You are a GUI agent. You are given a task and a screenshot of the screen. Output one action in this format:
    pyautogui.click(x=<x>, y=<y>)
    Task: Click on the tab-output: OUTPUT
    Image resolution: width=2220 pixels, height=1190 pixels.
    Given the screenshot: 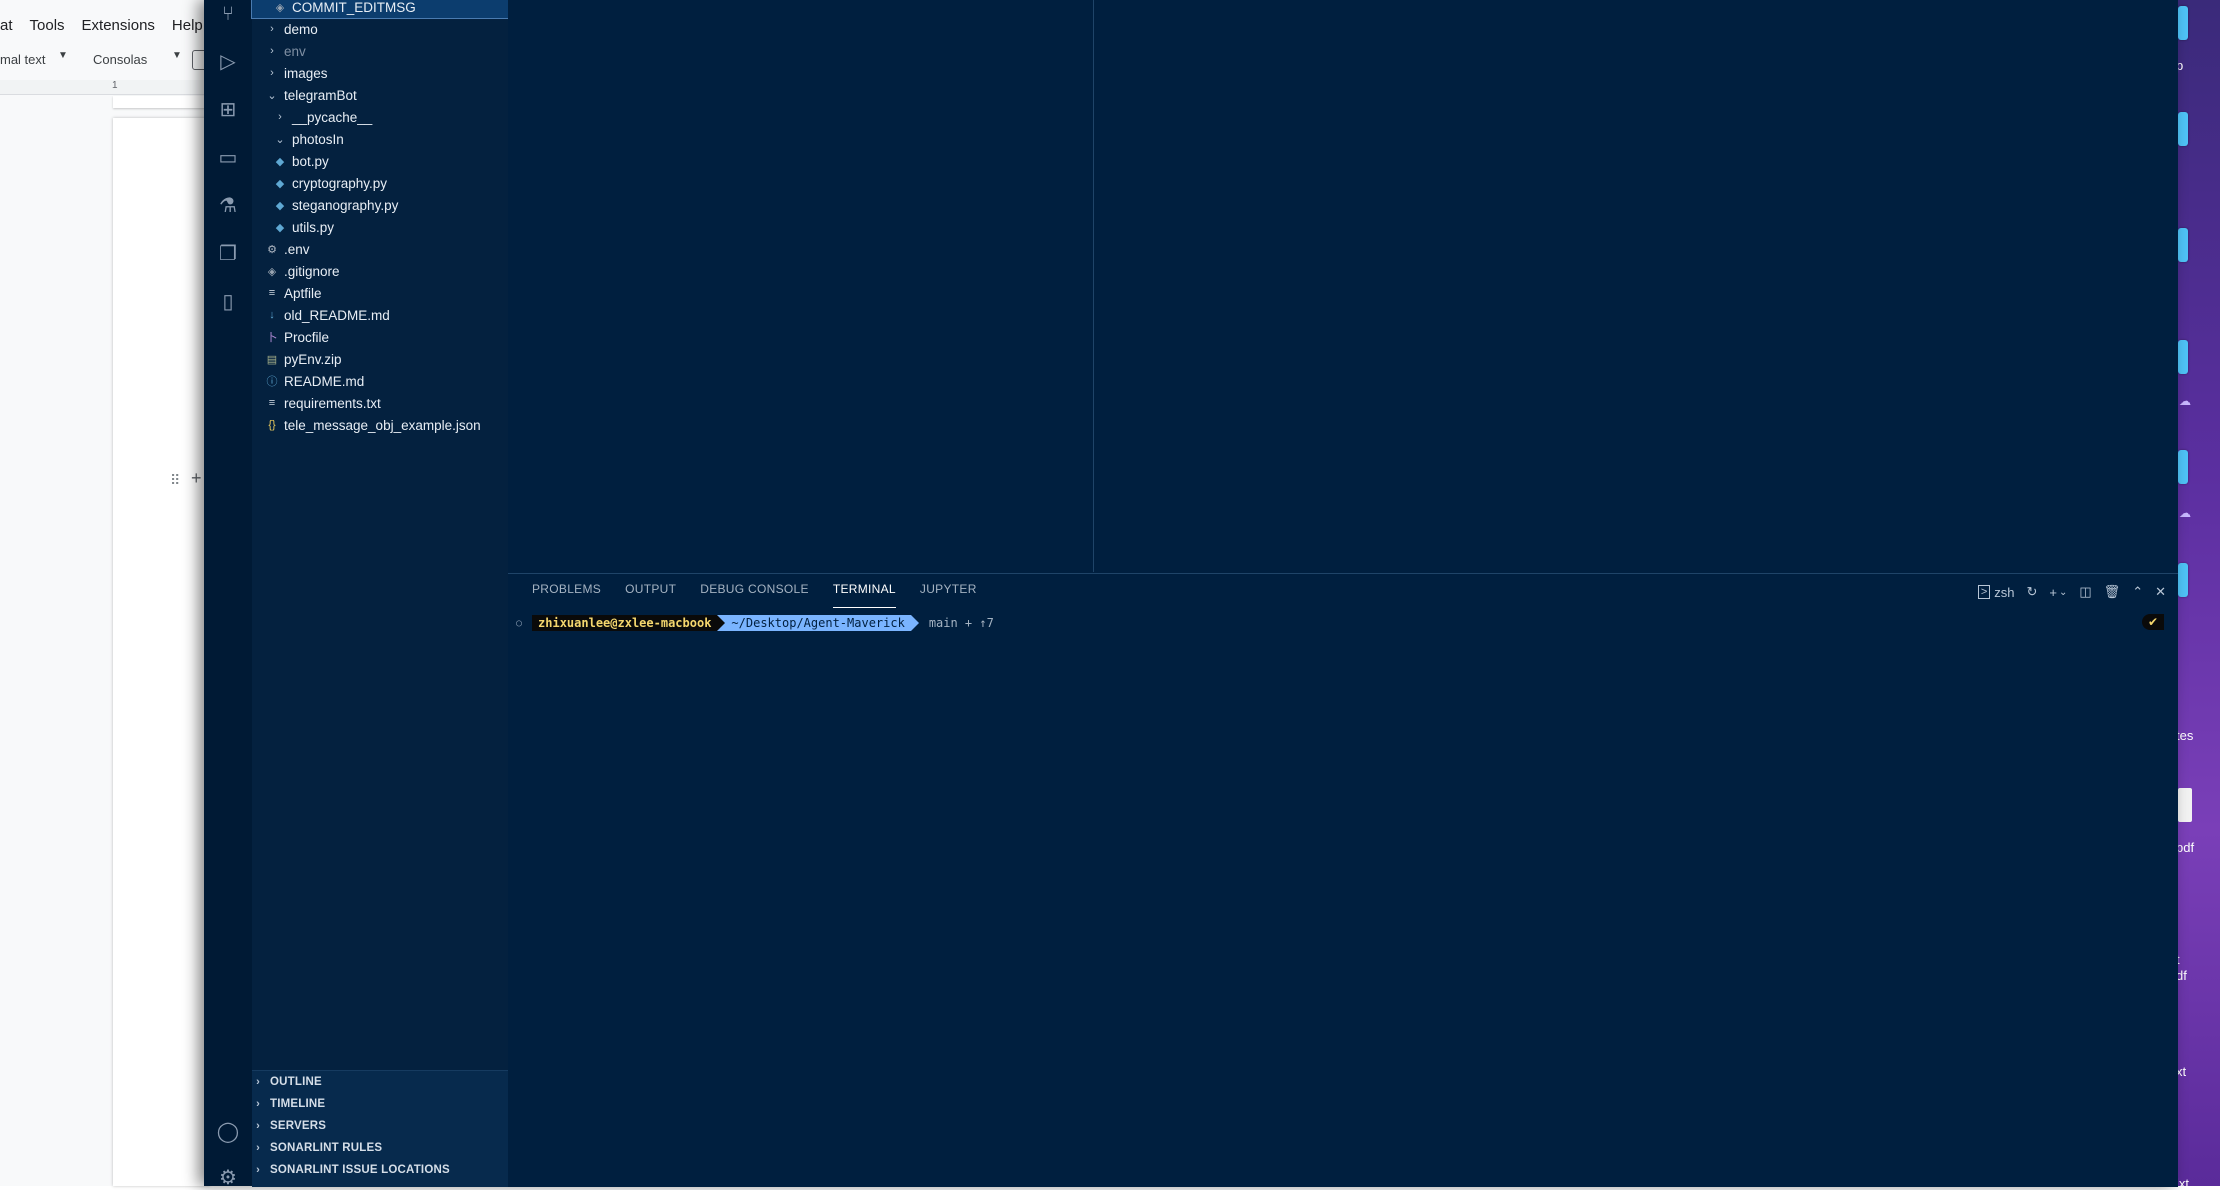 What is the action you would take?
    pyautogui.click(x=650, y=595)
    